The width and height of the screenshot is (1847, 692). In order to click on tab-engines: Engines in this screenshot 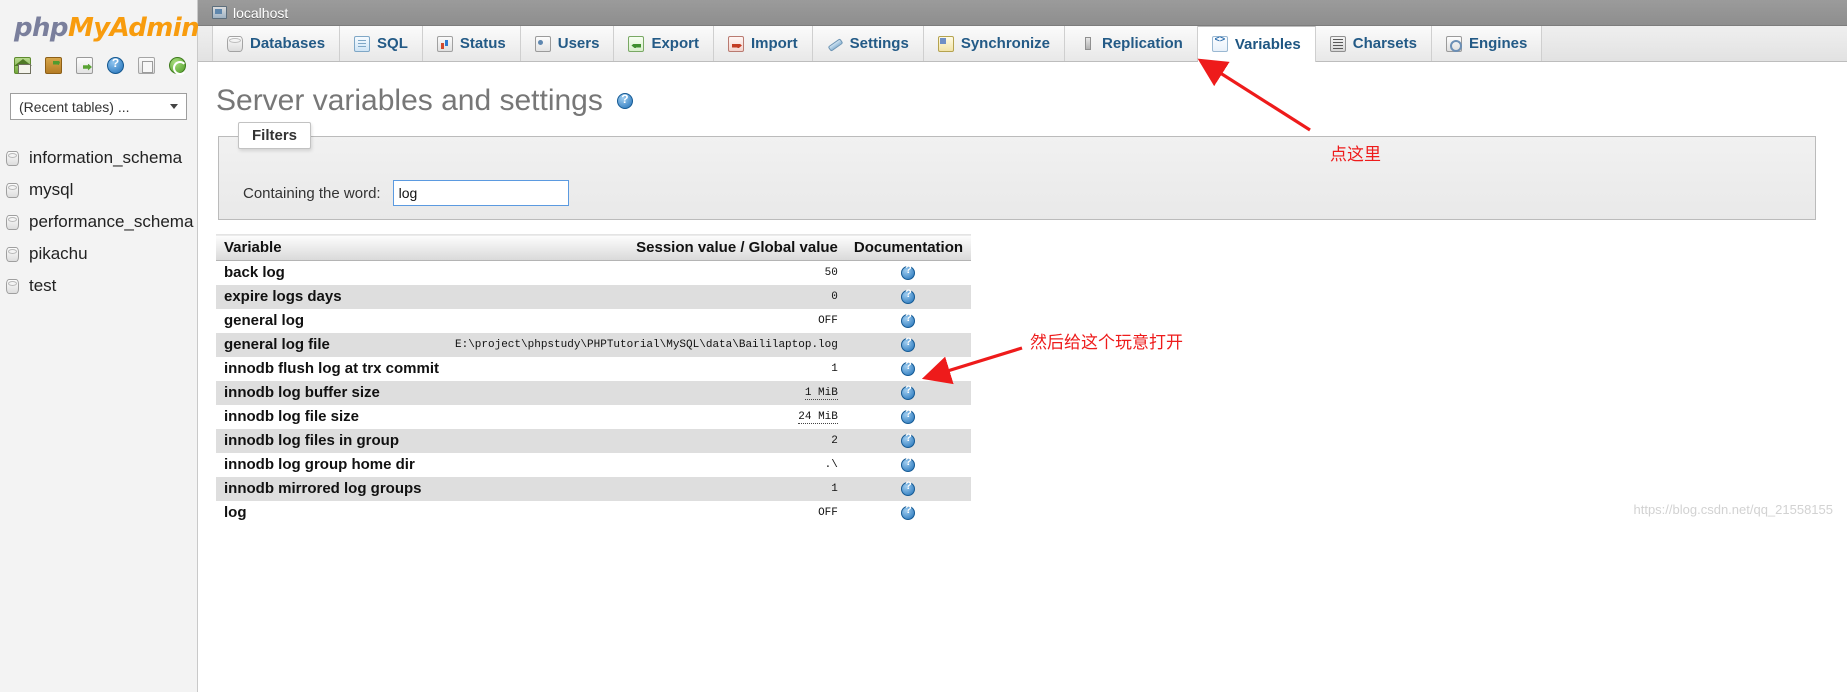, I will do `click(1487, 43)`.